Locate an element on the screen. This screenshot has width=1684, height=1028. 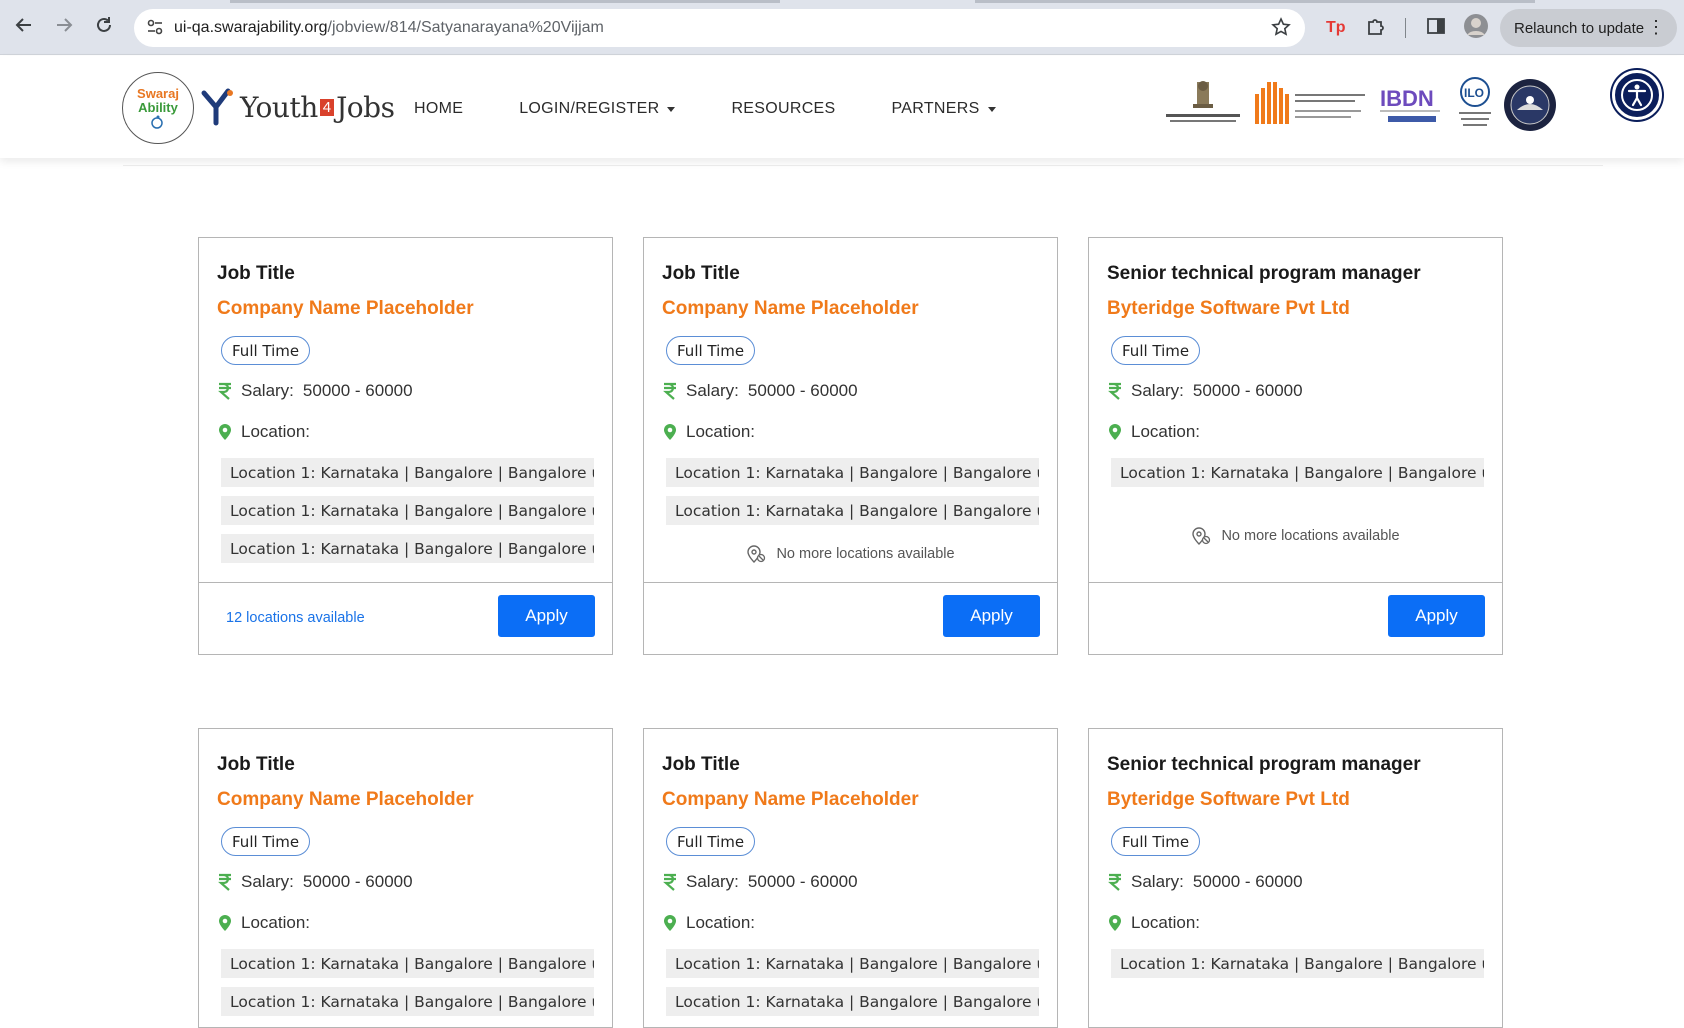
seal-logo is located at coordinates (1530, 107).